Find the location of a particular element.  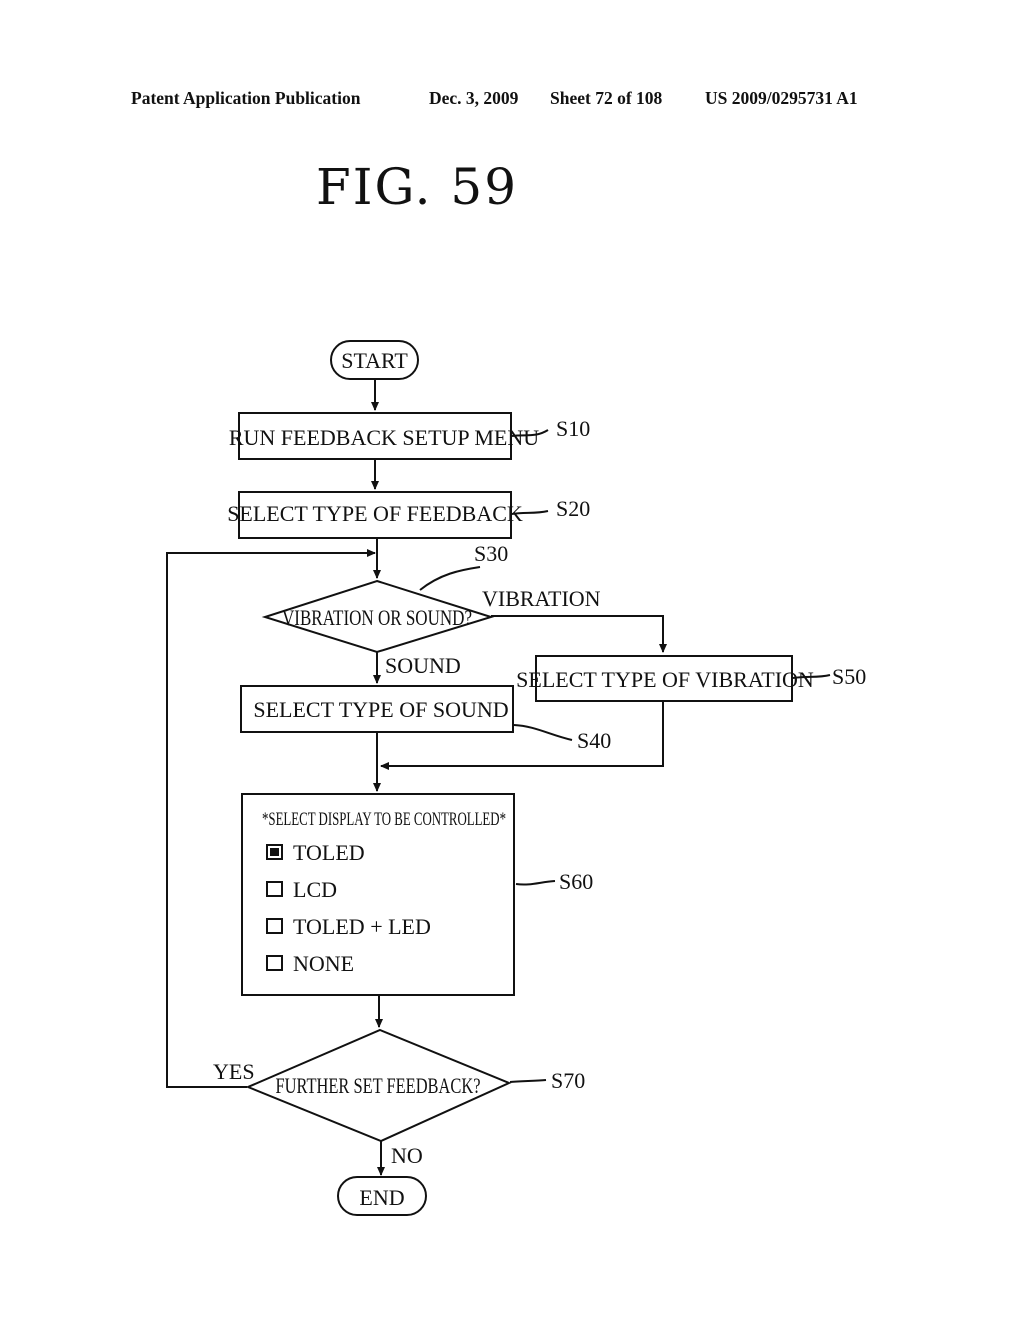

end-terminal: END is located at coordinates (382, 1196).